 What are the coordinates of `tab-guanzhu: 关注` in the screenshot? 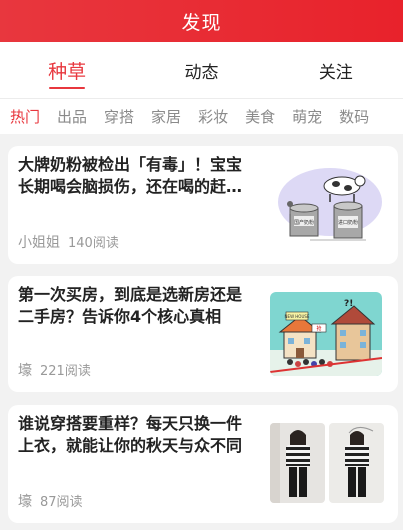 It's located at (336, 70).